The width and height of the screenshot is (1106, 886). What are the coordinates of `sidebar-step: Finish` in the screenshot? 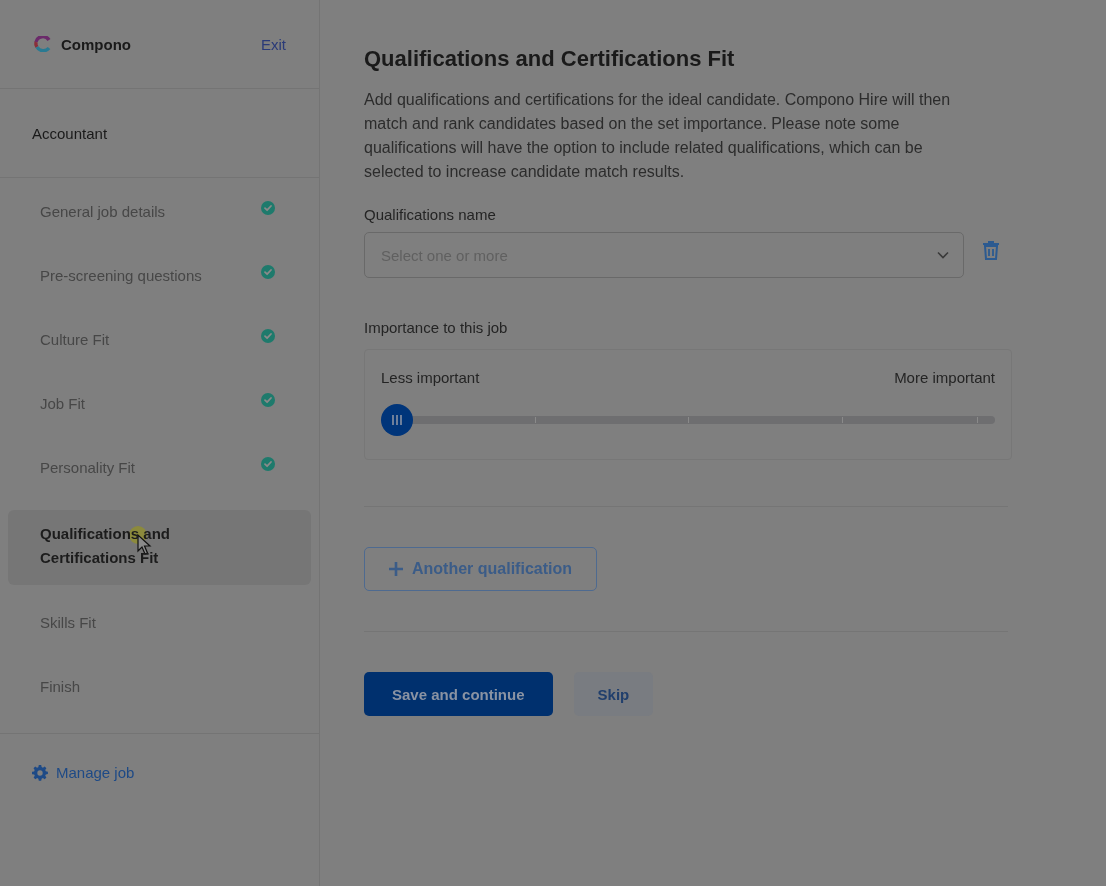 It's located at (159, 689).